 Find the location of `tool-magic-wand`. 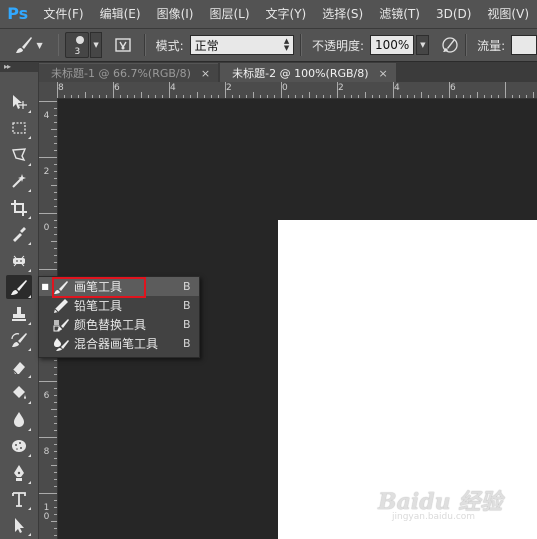

tool-magic-wand is located at coordinates (19, 181).